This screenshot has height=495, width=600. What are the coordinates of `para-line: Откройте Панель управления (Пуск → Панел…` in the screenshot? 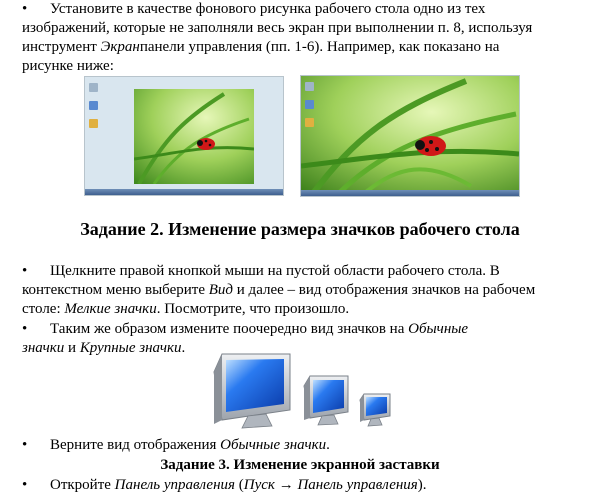 It's located at (316, 485).